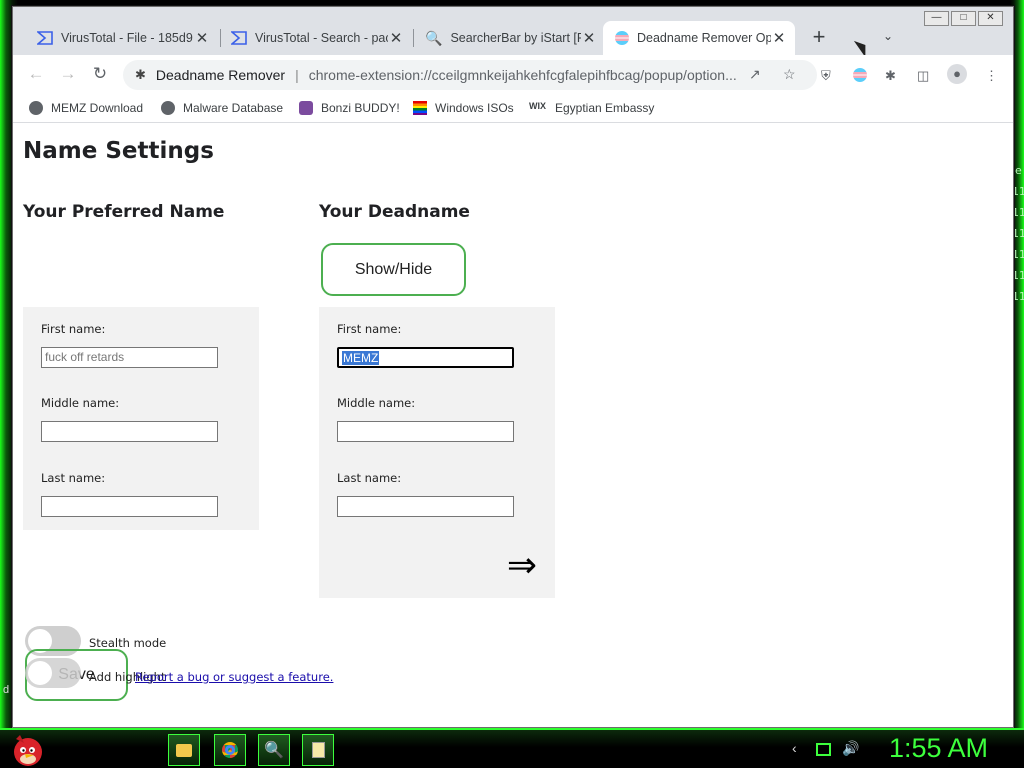 Image resolution: width=1024 pixels, height=768 pixels. What do you see at coordinates (794, 748) in the screenshot?
I see `chevron-left-icon: ‹` at bounding box center [794, 748].